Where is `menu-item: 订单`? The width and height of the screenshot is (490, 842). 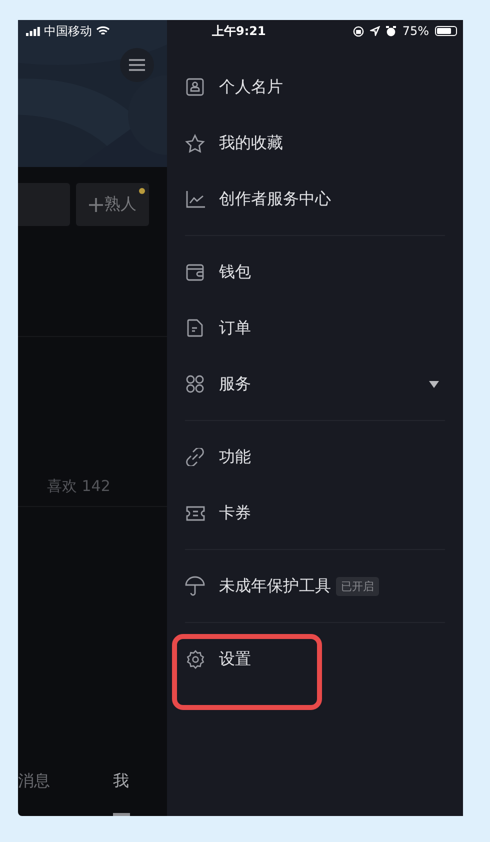 menu-item: 订单 is located at coordinates (315, 328).